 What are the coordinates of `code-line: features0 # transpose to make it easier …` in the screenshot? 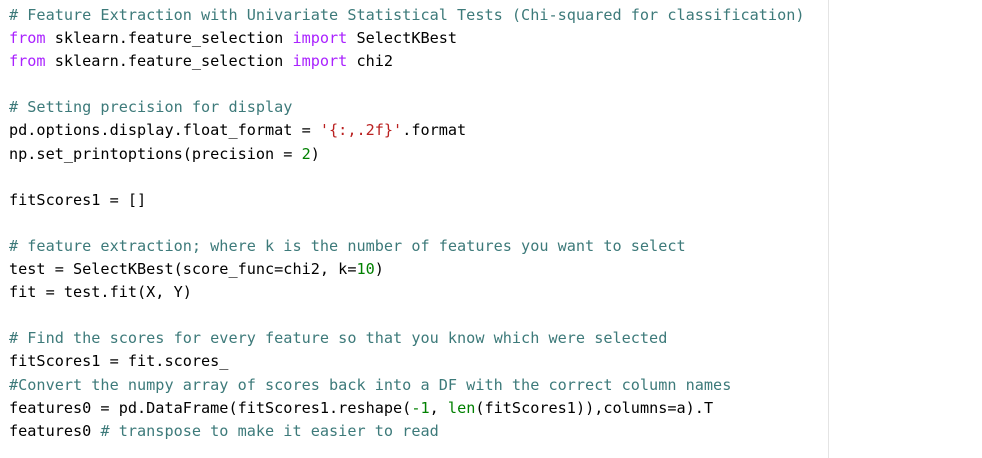 It's located at (407, 431).